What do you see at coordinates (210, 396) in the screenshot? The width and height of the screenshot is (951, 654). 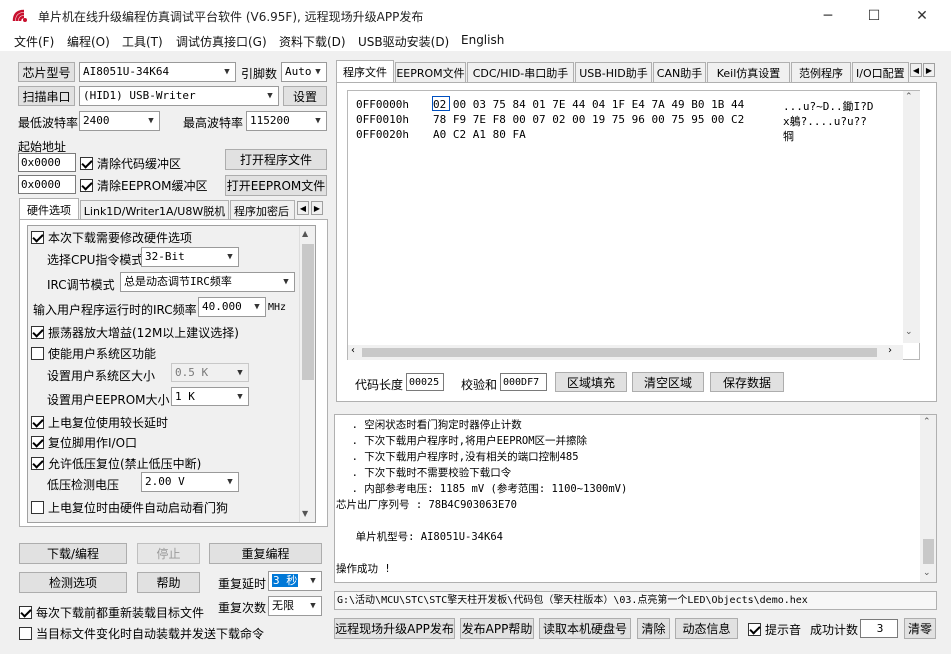 I see `eeprom-size-select: 1 K ▼` at bounding box center [210, 396].